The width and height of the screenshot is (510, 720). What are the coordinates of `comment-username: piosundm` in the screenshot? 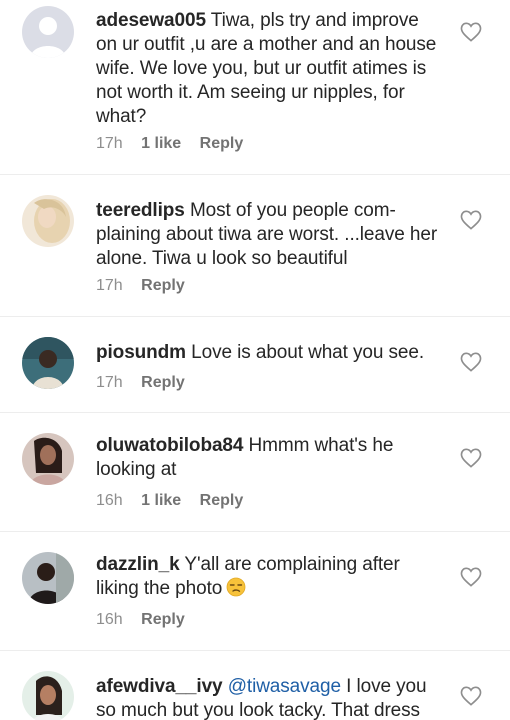 It's located at (141, 352).